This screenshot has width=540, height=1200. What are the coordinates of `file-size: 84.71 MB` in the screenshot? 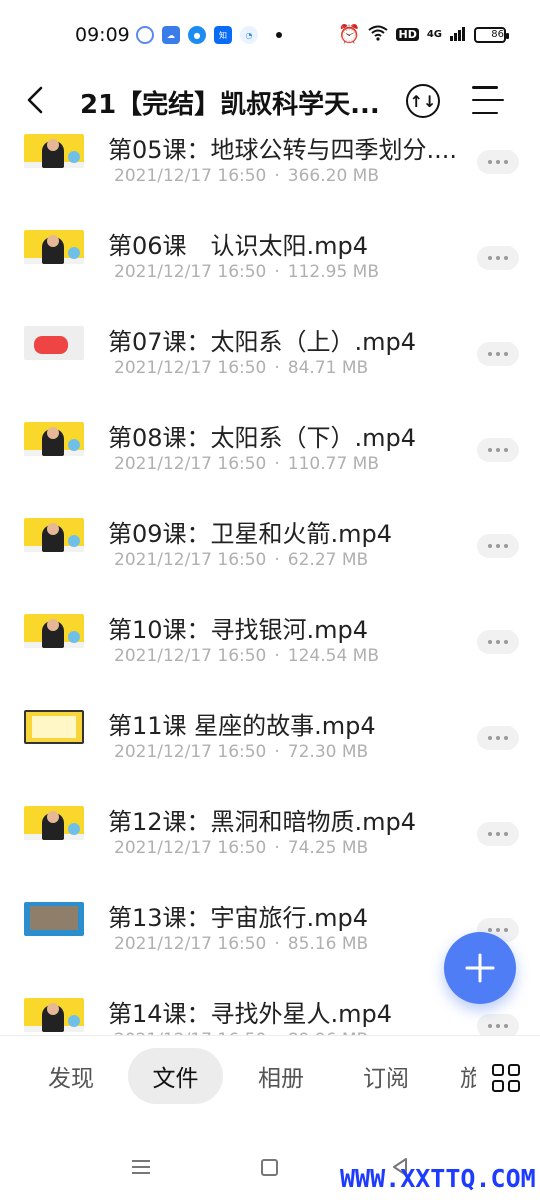 It's located at (328, 368).